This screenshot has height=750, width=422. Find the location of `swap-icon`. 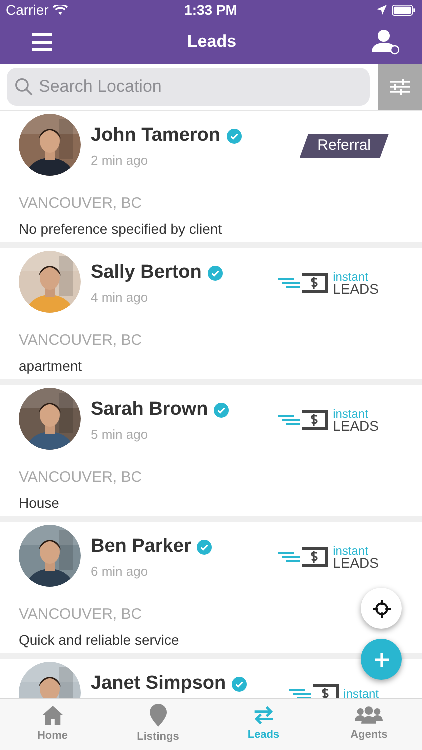

swap-icon is located at coordinates (263, 715).